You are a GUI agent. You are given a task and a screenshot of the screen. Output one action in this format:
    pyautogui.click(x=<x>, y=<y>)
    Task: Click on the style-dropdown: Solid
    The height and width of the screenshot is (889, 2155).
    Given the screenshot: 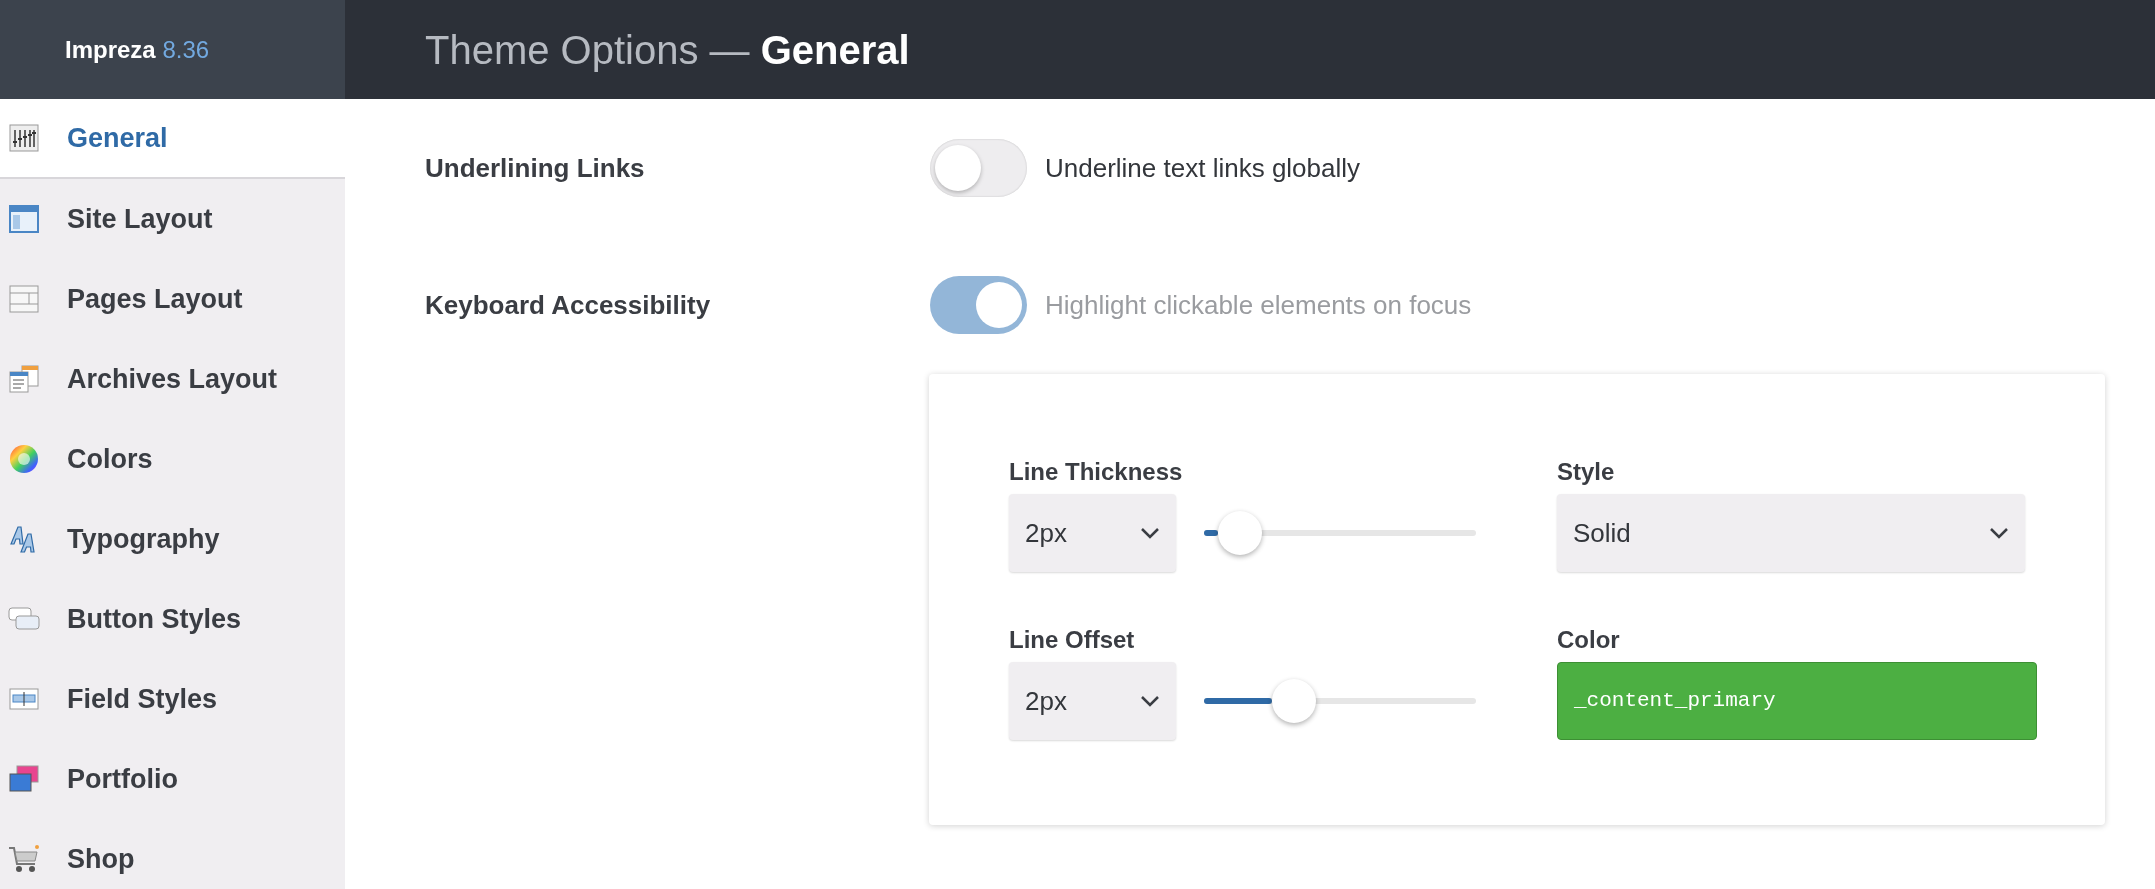 What is the action you would take?
    pyautogui.click(x=1791, y=533)
    